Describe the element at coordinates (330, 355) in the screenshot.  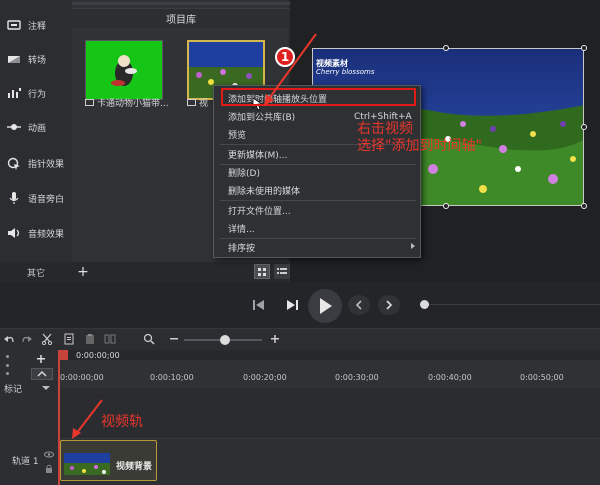
I see `time-readout-bar` at that location.